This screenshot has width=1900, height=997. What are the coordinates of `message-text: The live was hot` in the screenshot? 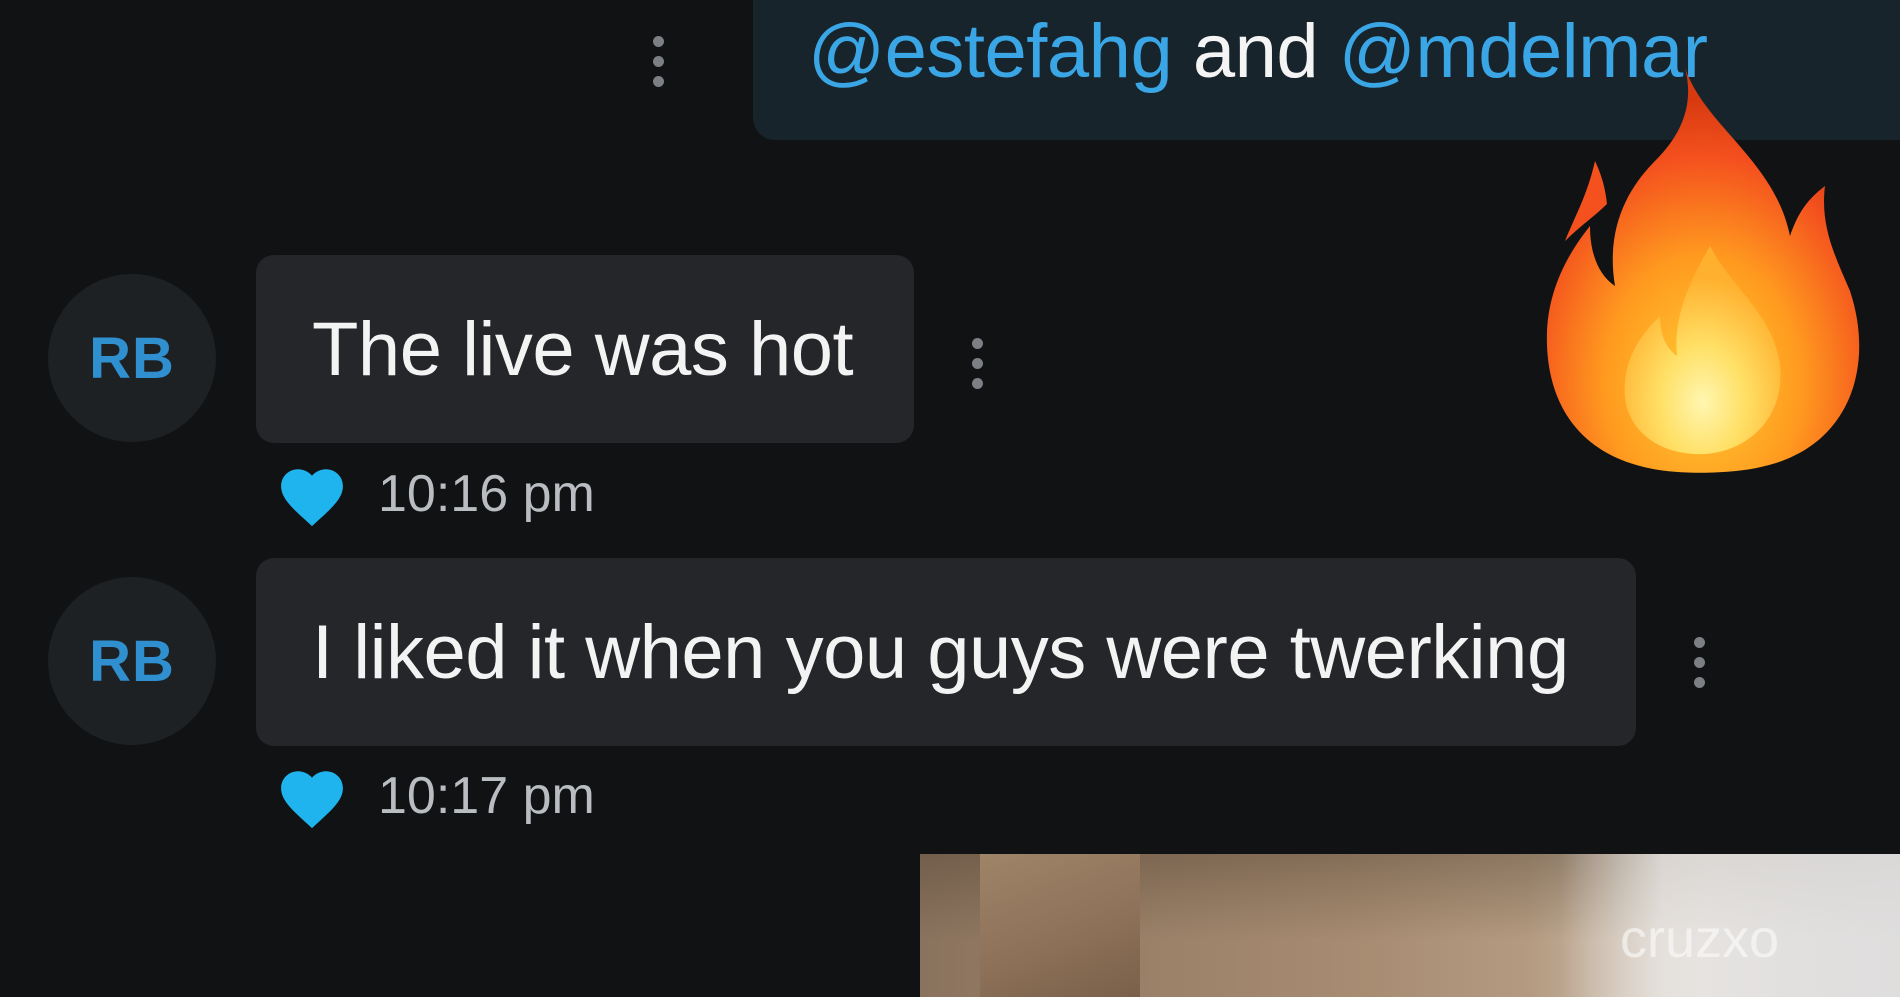 It's located at (583, 349).